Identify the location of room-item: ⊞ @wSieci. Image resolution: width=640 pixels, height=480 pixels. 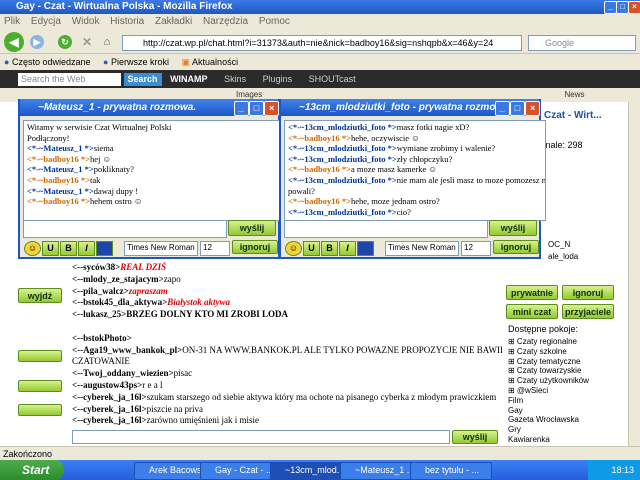
(563, 391).